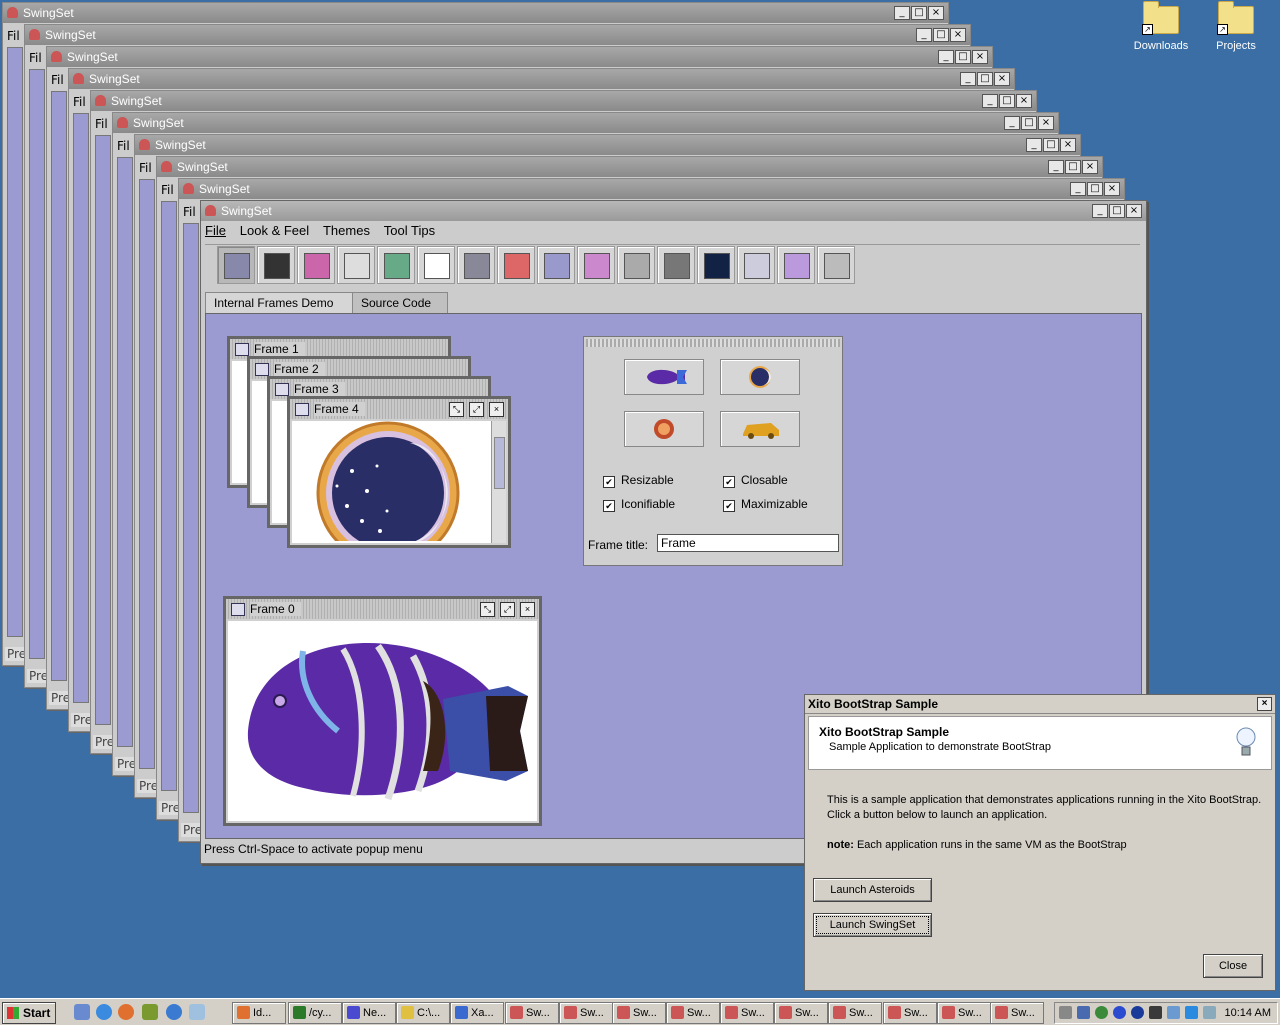  Describe the element at coordinates (276, 265) in the screenshot. I see `checkbox-radio-demo-button` at that location.